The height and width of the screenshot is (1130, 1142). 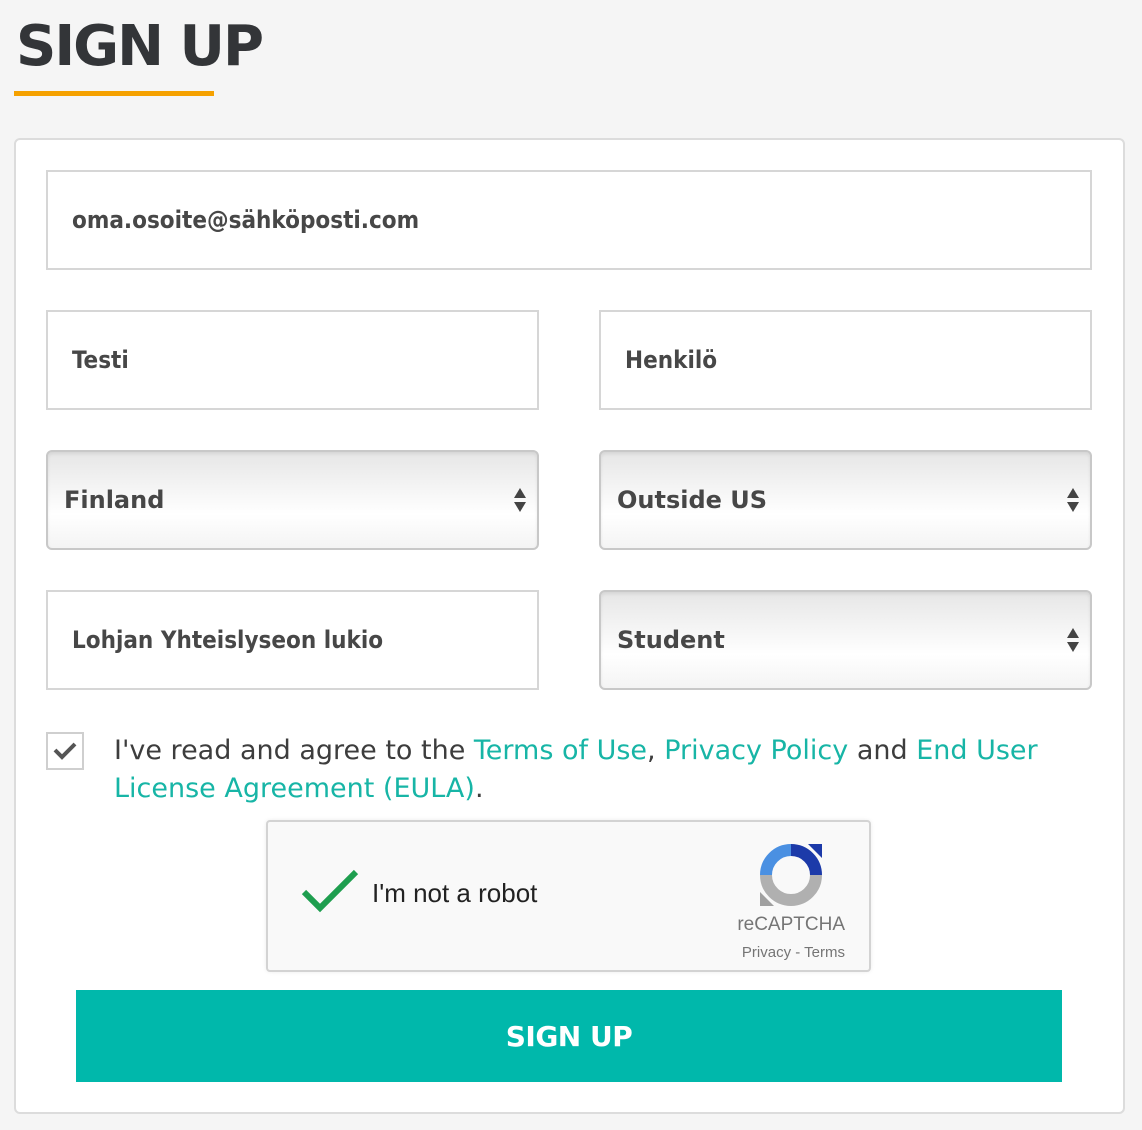 What do you see at coordinates (882, 750) in the screenshot?
I see `agree-and: and` at bounding box center [882, 750].